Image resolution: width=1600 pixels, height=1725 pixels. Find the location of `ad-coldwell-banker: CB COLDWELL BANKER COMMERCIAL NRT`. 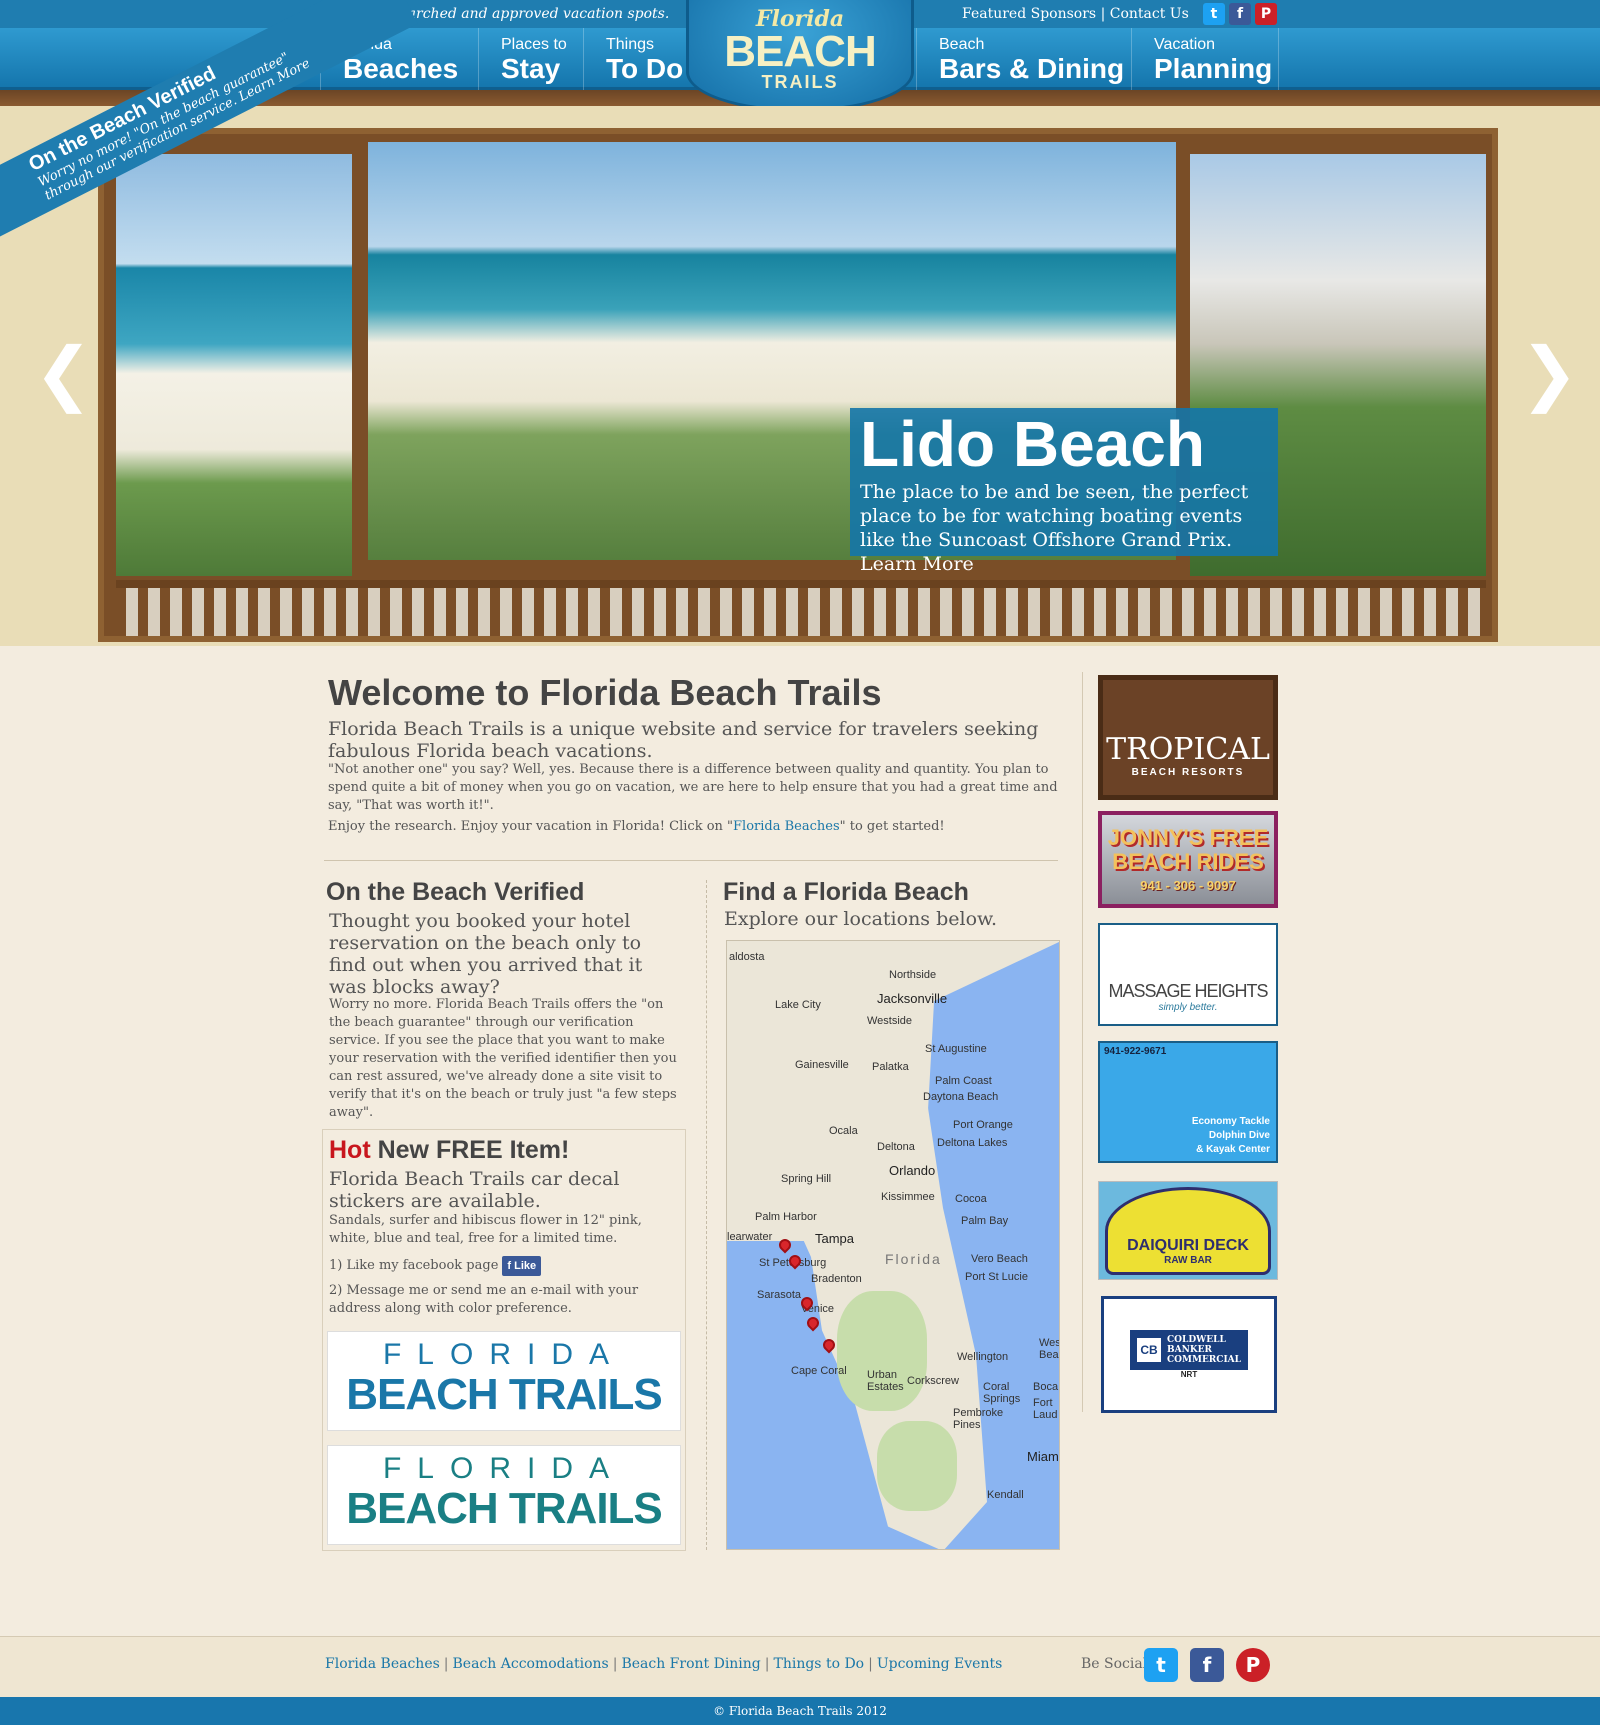

ad-coldwell-banker: CB COLDWELL BANKER COMMERCIAL NRT is located at coordinates (1189, 1354).